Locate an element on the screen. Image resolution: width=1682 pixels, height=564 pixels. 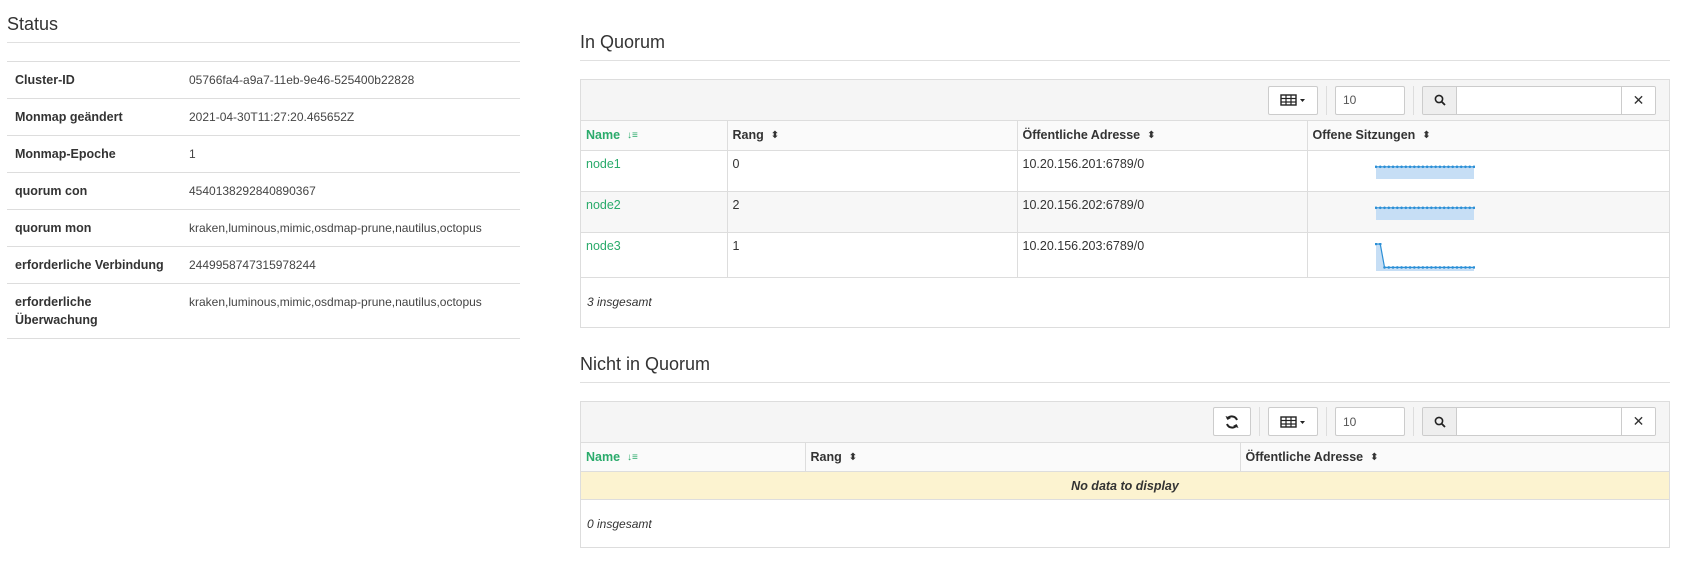
status-value: 2449958747315978244 is located at coordinates (350, 265).